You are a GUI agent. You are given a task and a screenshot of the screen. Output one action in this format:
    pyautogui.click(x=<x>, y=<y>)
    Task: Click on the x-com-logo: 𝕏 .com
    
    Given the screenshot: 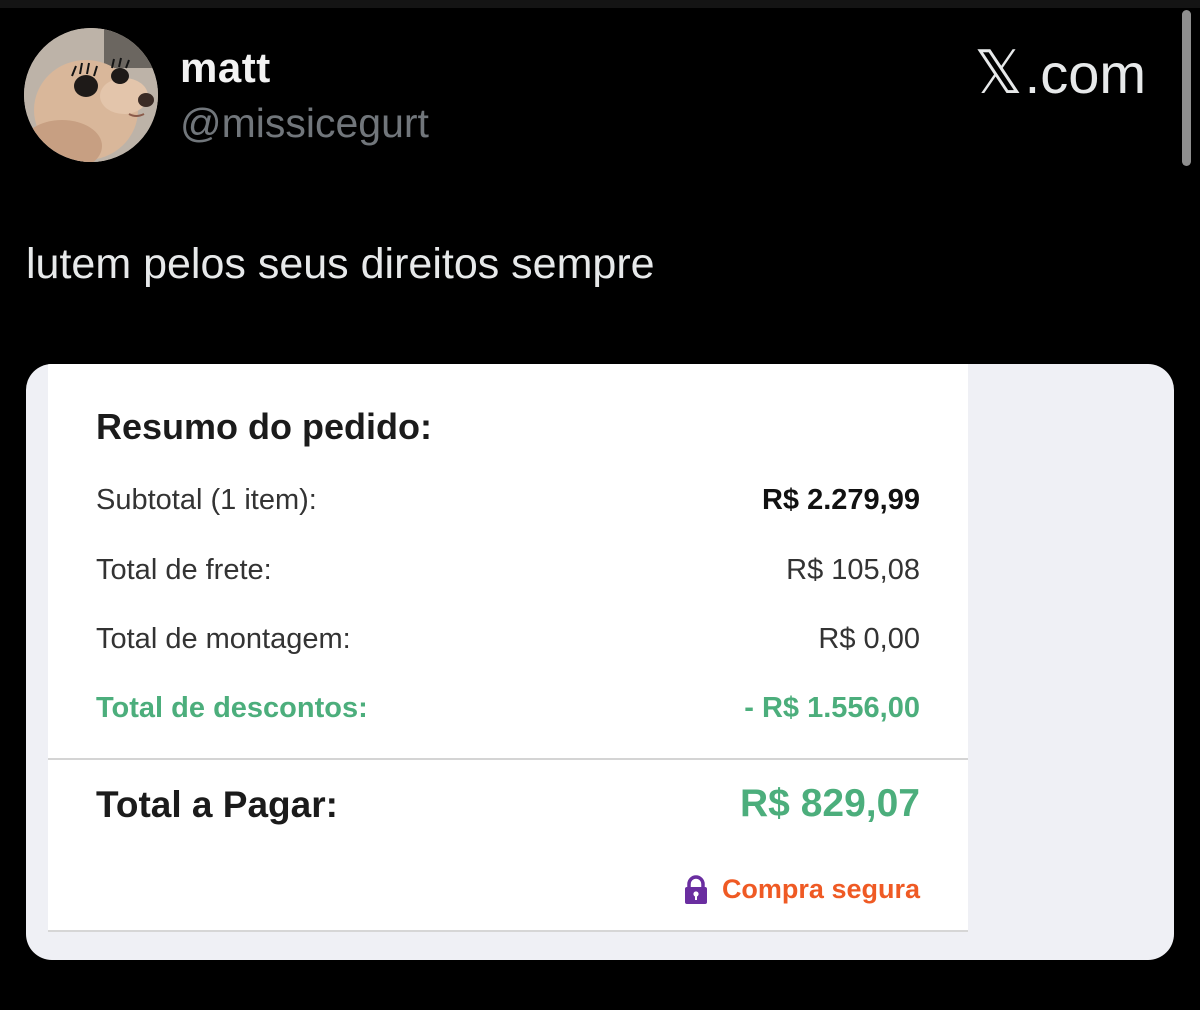 What is the action you would take?
    pyautogui.click(x=1060, y=73)
    